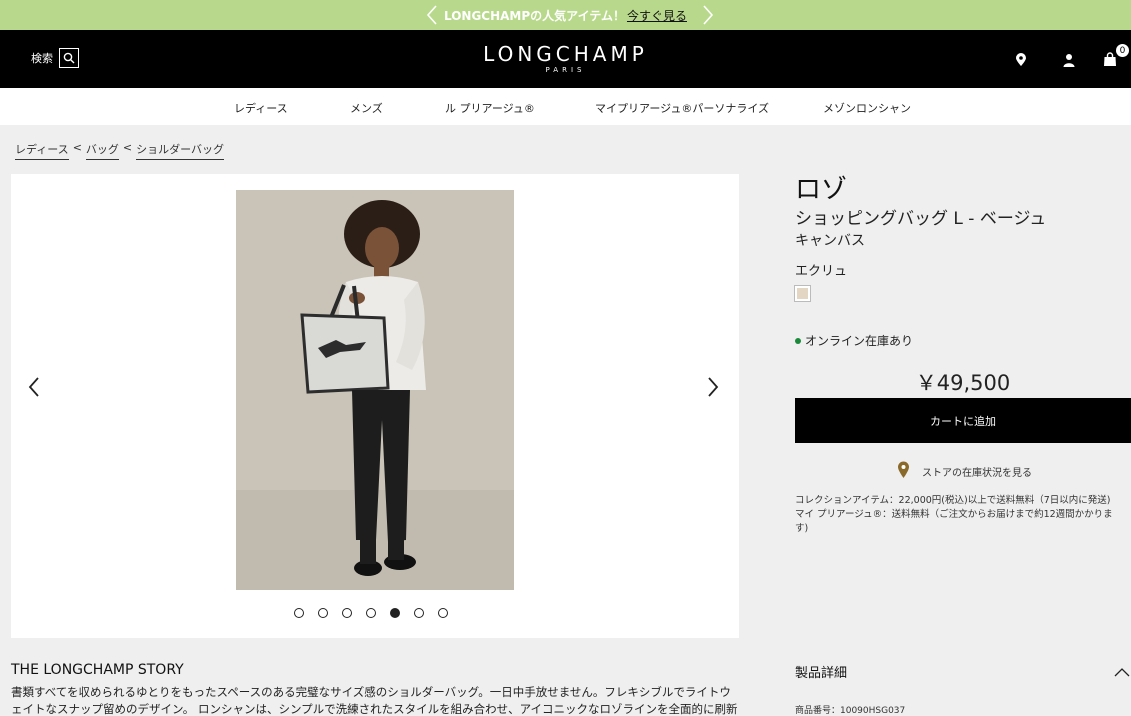  Describe the element at coordinates (867, 108) in the screenshot. I see `nav-item-maison: メゾンロンシャン` at that location.